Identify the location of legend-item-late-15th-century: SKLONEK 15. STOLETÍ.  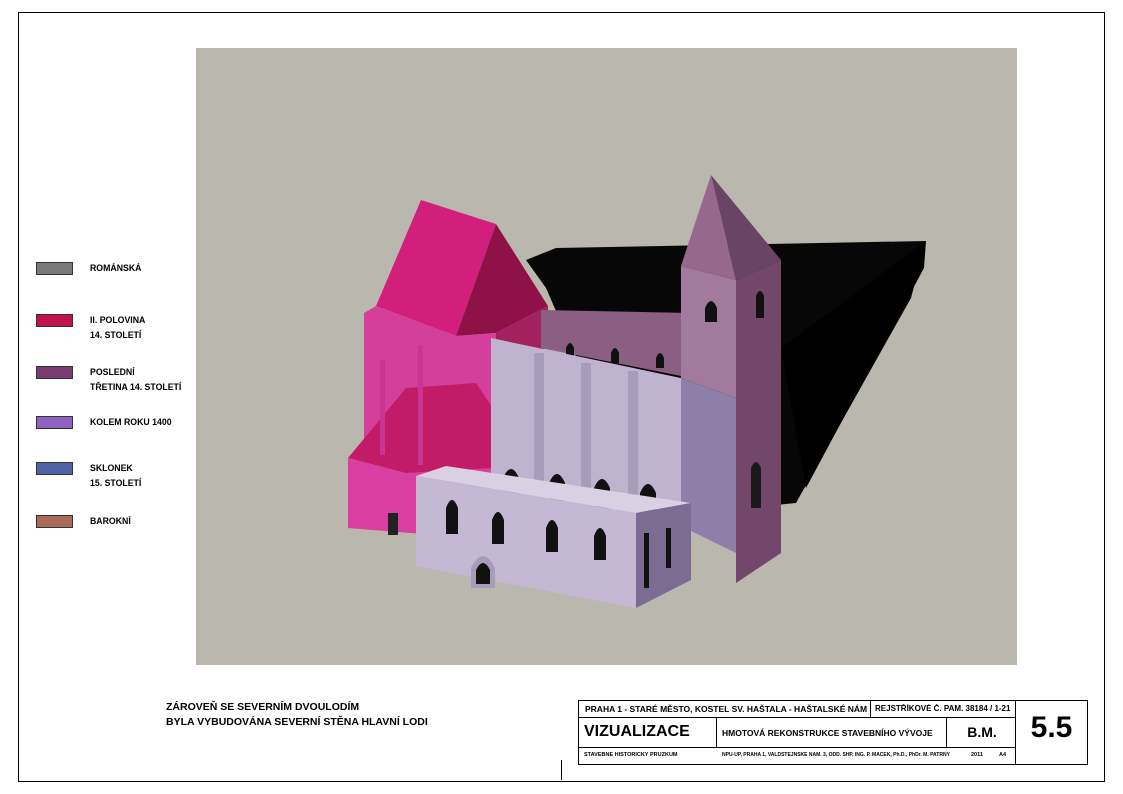
(121, 480).